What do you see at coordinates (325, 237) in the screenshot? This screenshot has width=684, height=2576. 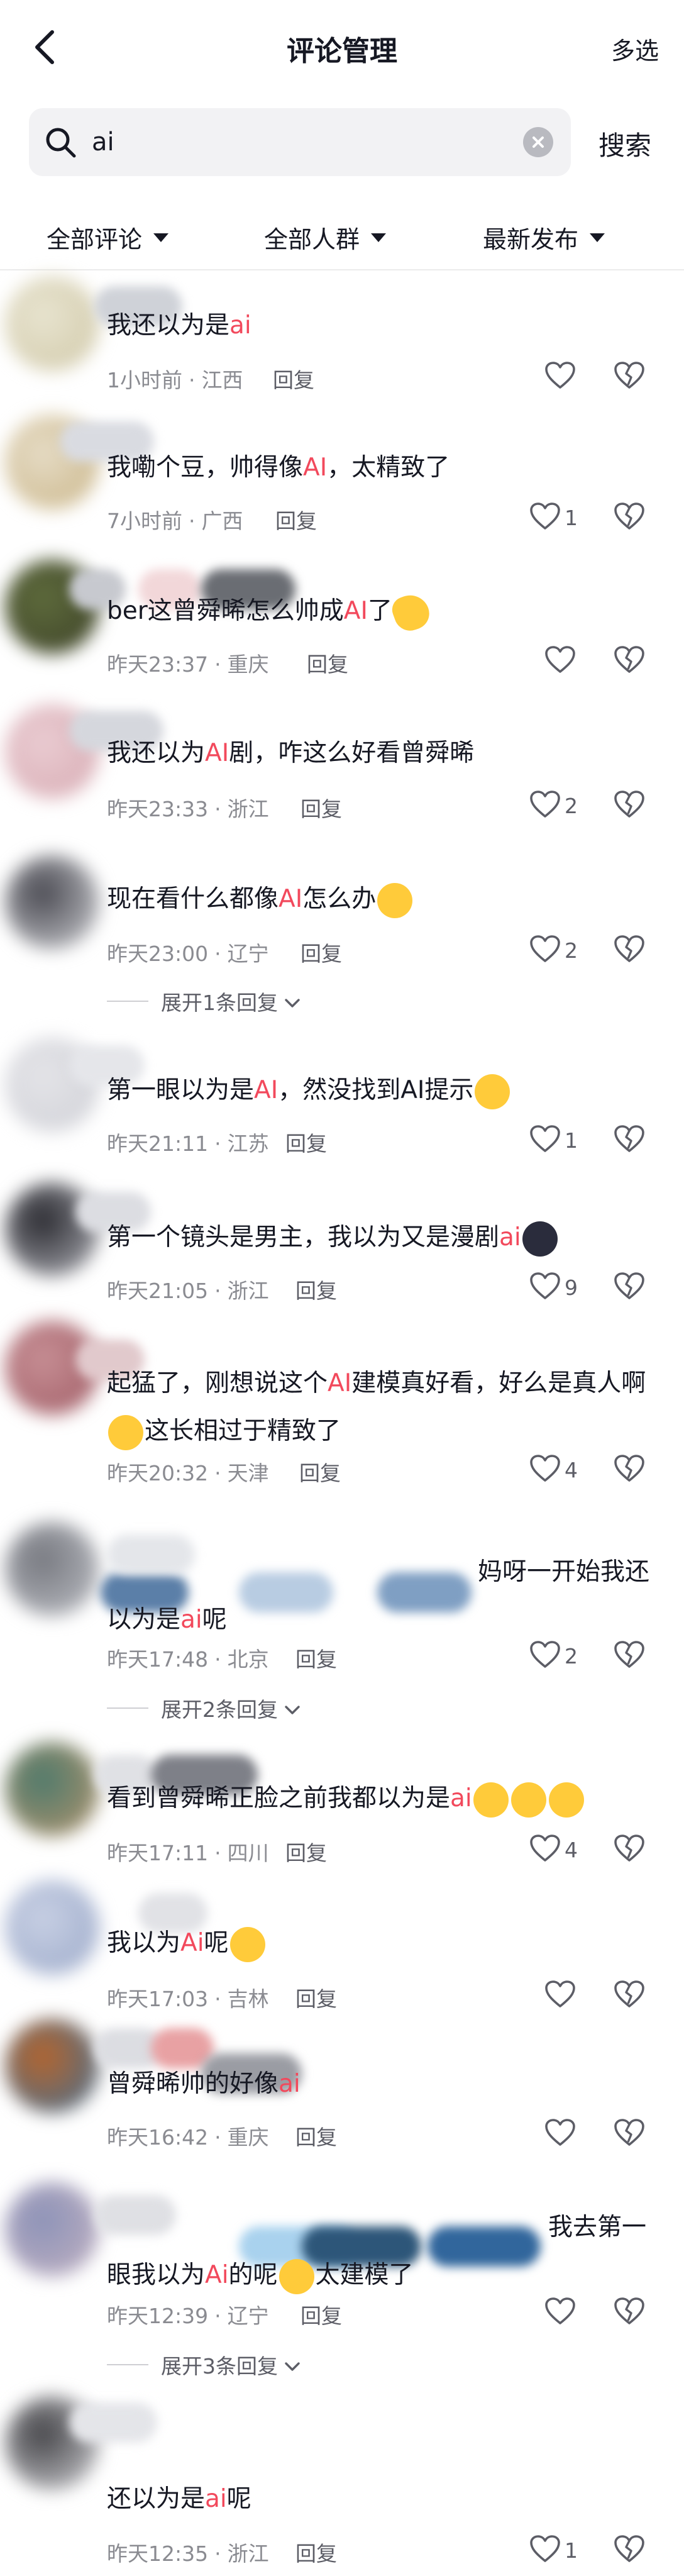 I see `filter-all-audience: 全部人群` at bounding box center [325, 237].